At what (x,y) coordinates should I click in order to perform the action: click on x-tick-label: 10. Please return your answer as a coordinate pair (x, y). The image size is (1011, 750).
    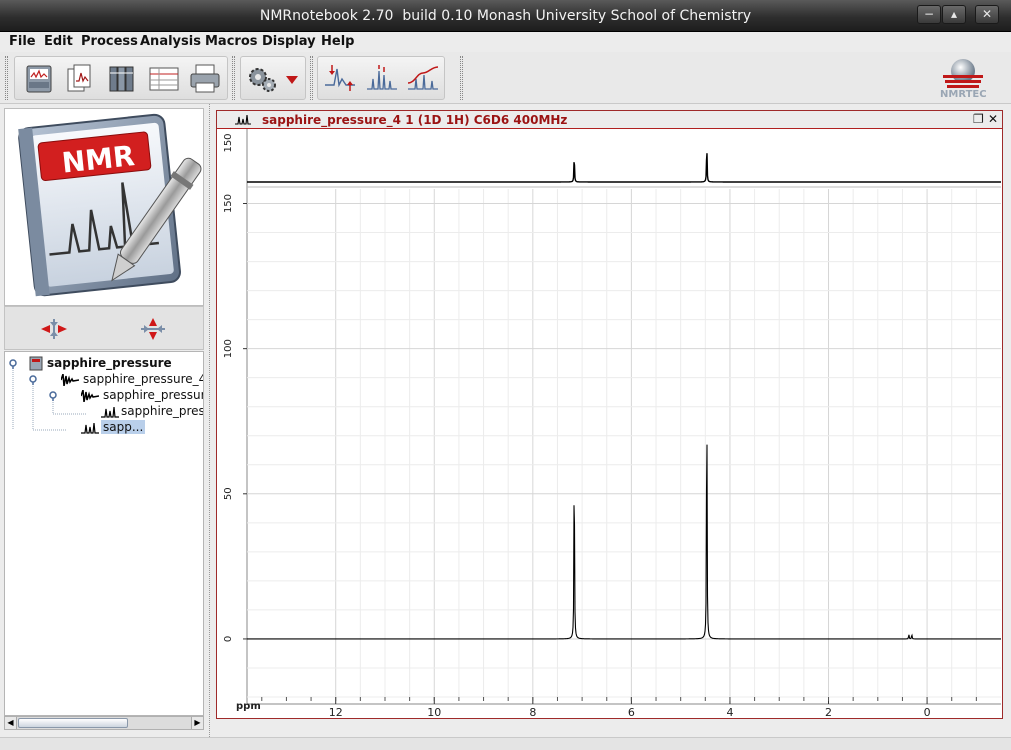
    Looking at the image, I should click on (434, 712).